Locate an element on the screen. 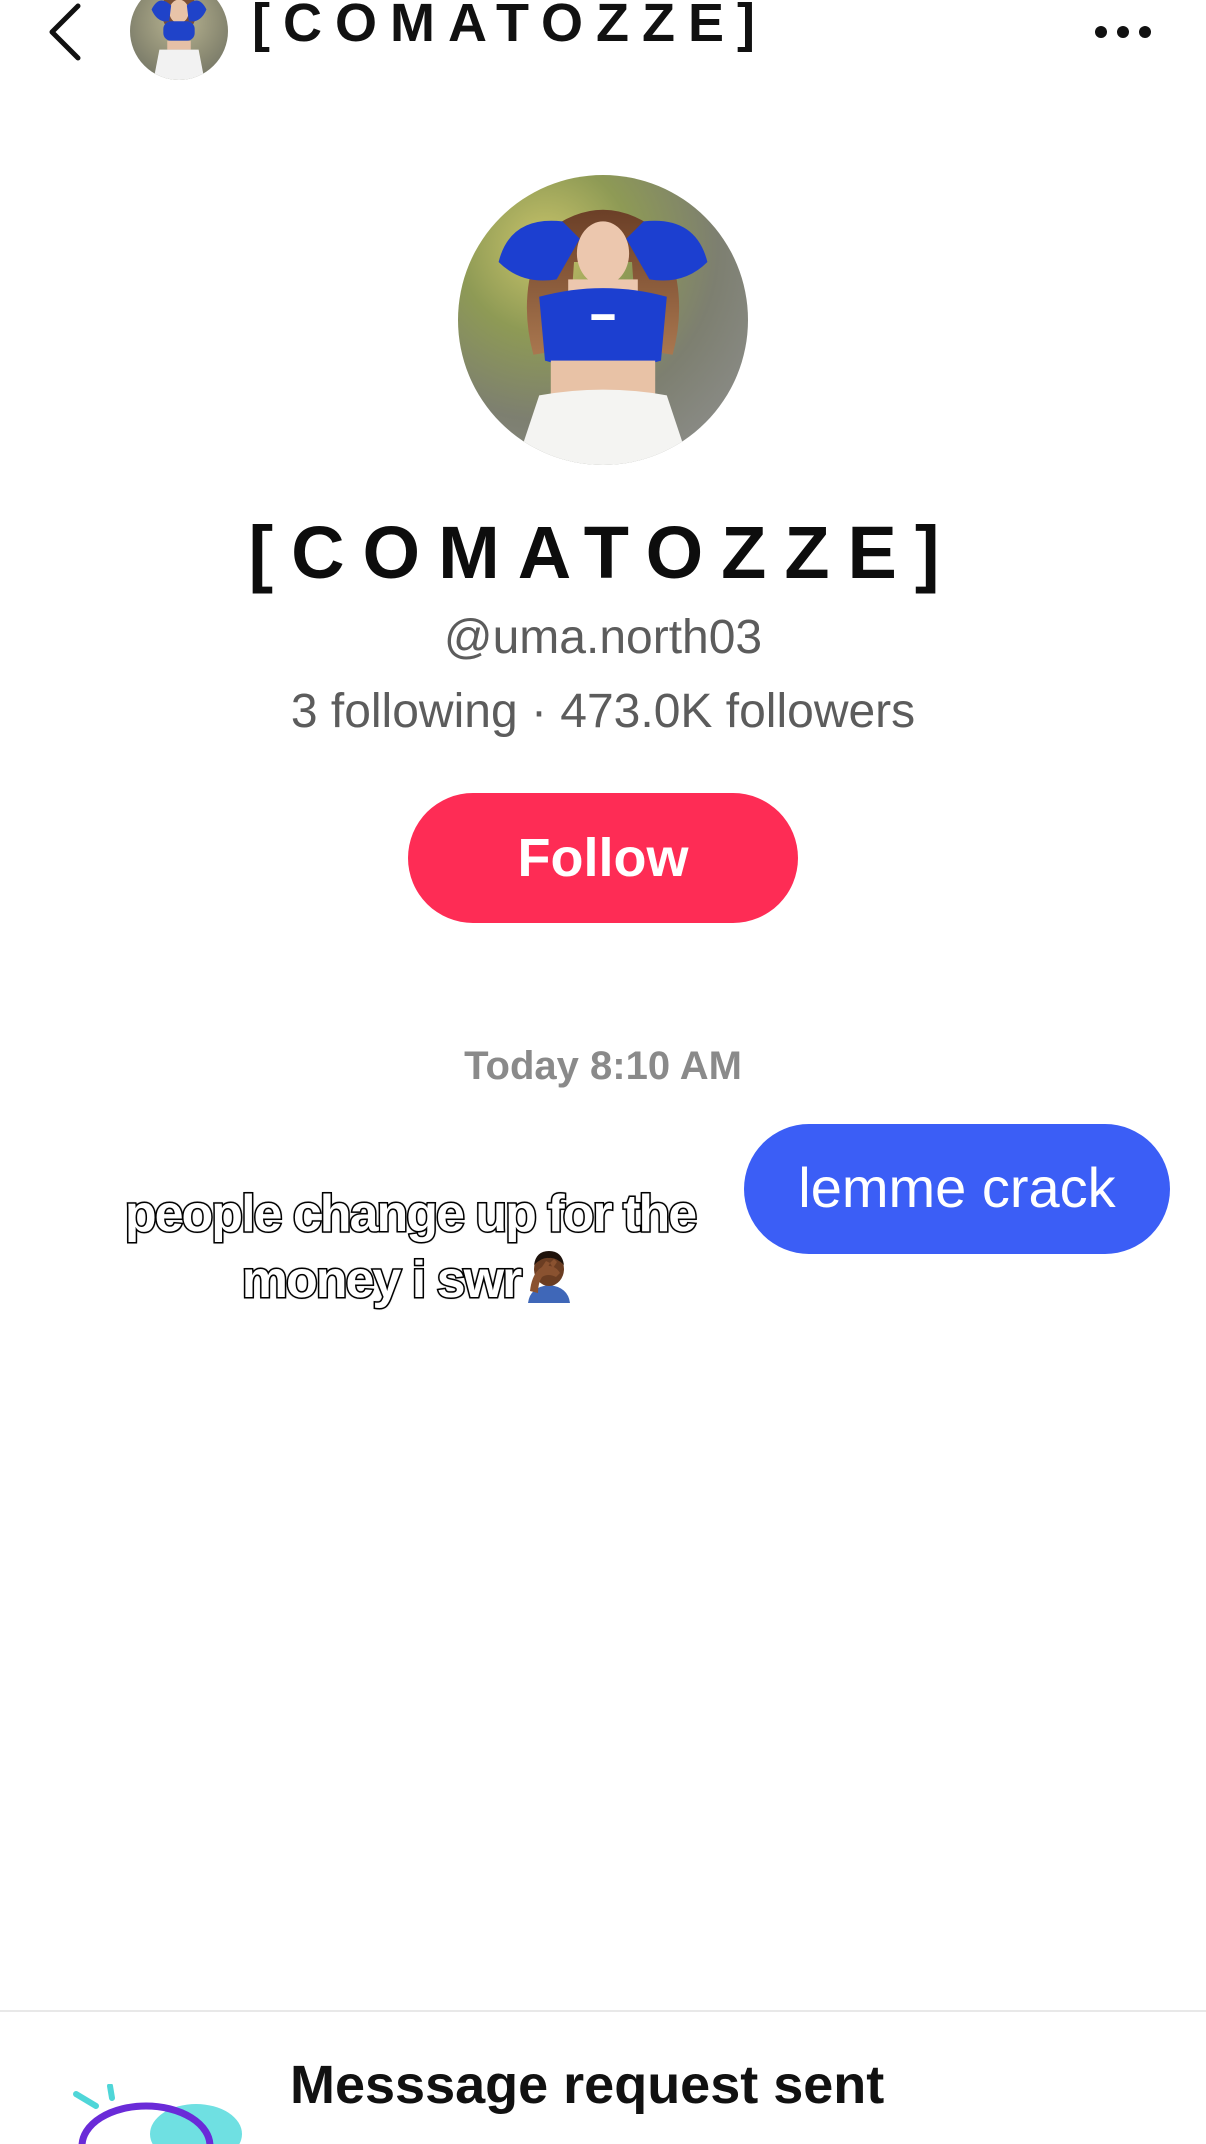  message-request-illustration is located at coordinates (156, 2114).